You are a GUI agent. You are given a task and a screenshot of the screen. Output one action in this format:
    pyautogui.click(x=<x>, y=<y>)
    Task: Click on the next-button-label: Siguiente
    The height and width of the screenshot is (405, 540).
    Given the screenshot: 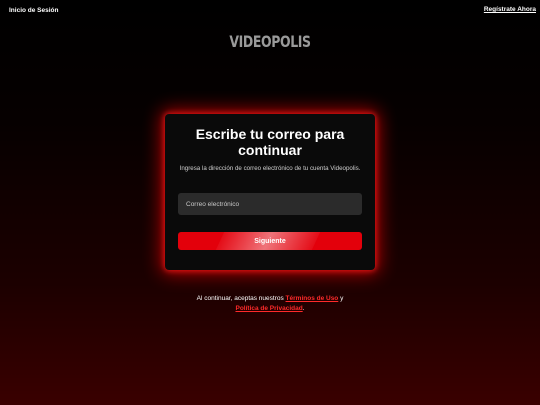 What is the action you would take?
    pyautogui.click(x=270, y=241)
    